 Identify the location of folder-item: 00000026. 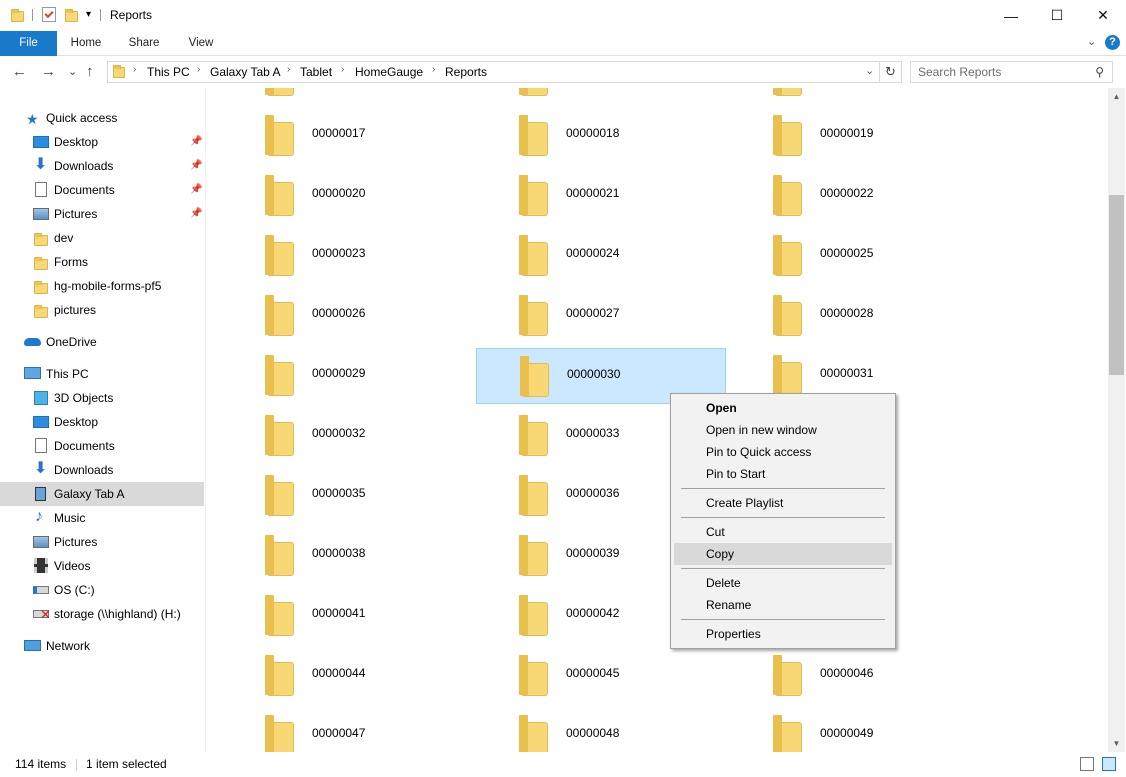
(347, 316).